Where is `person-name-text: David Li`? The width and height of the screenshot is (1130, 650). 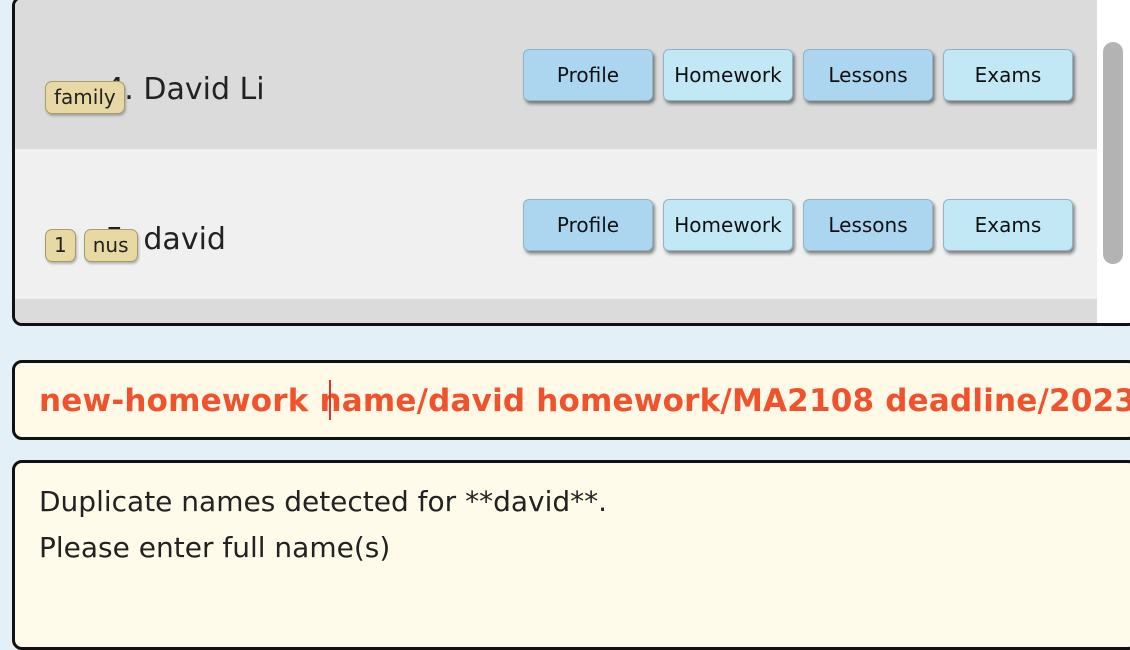
person-name-text: David Li is located at coordinates (204, 89).